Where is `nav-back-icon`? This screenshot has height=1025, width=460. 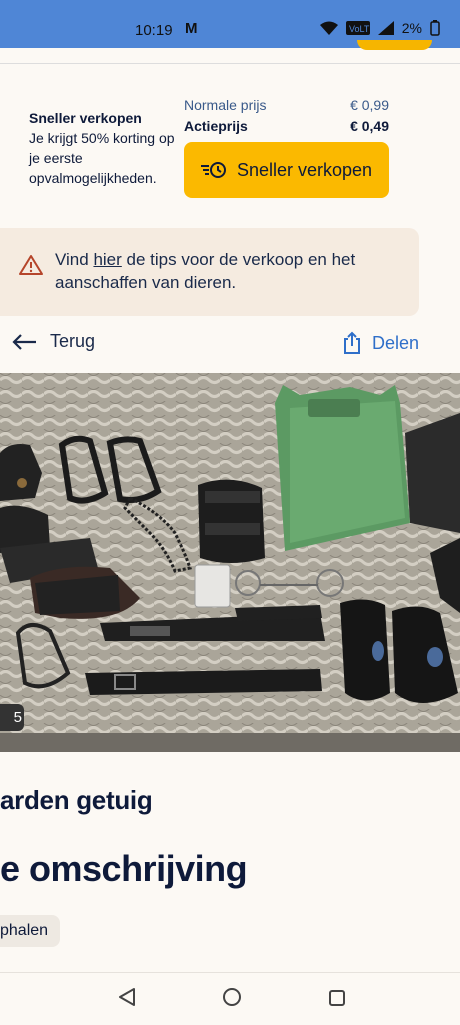
nav-back-icon is located at coordinates (127, 1000).